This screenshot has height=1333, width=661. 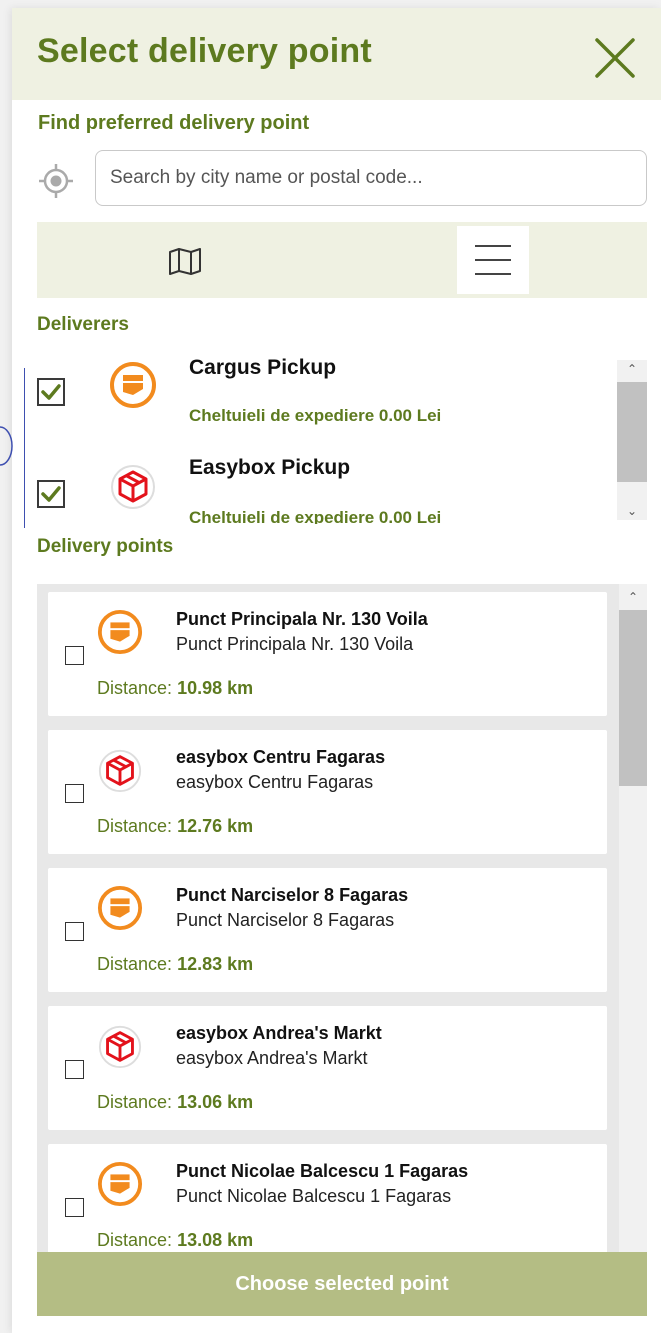 What do you see at coordinates (314, 1196) in the screenshot?
I see `point-subtitle: Punct Nicolae Balcescu 1 Fagaras` at bounding box center [314, 1196].